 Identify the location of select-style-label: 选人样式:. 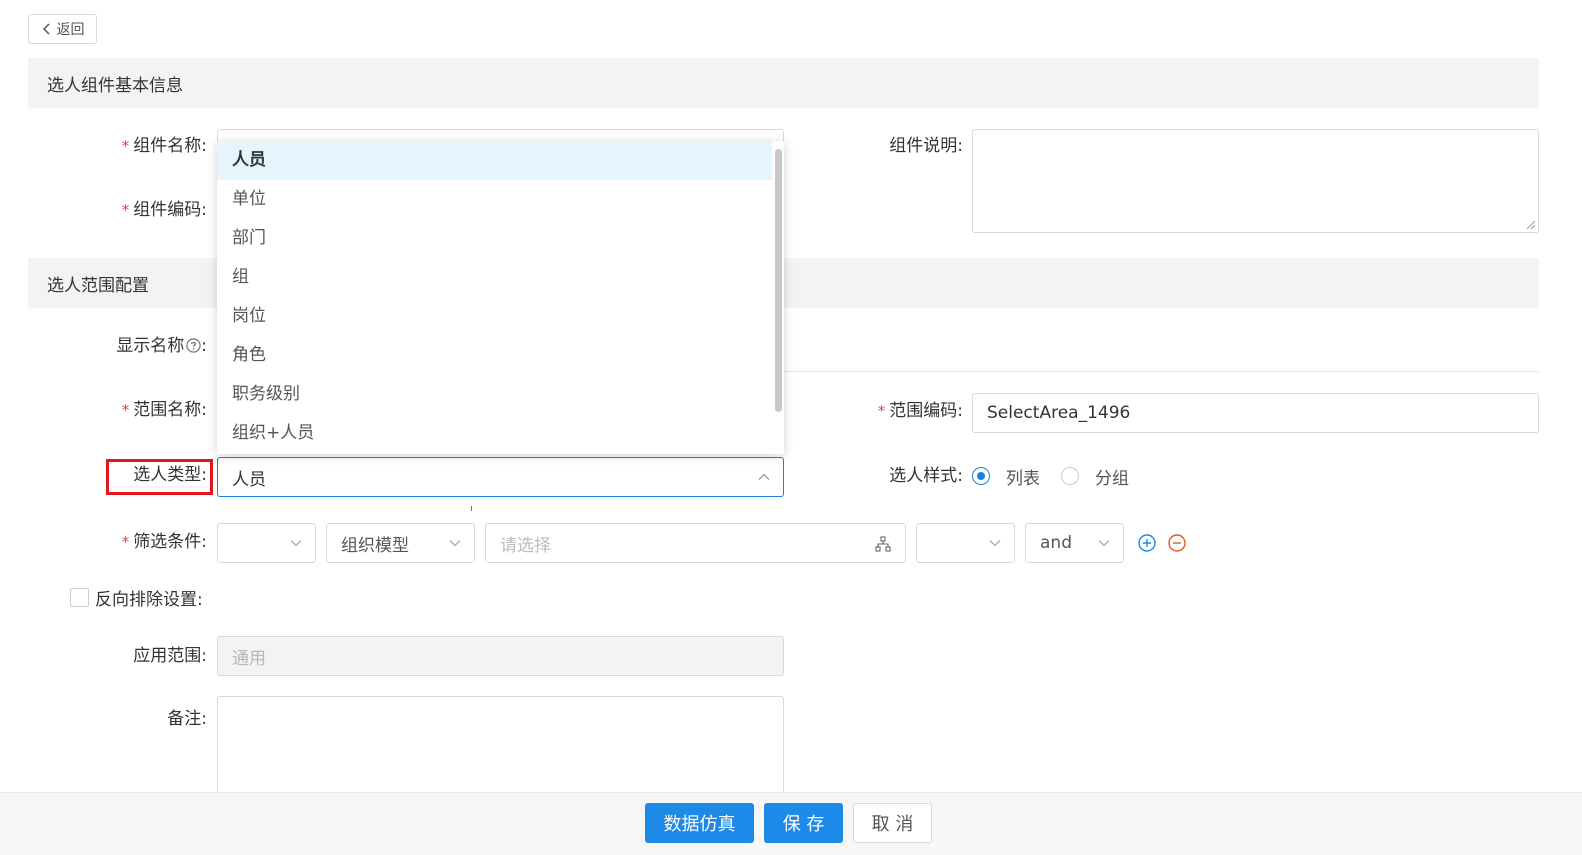
(926, 476).